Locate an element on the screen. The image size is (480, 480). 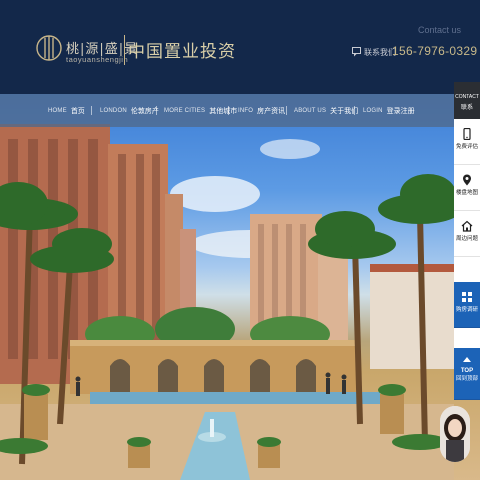
sidebar-item-label: 购房调研 is located at coordinates (466, 310).